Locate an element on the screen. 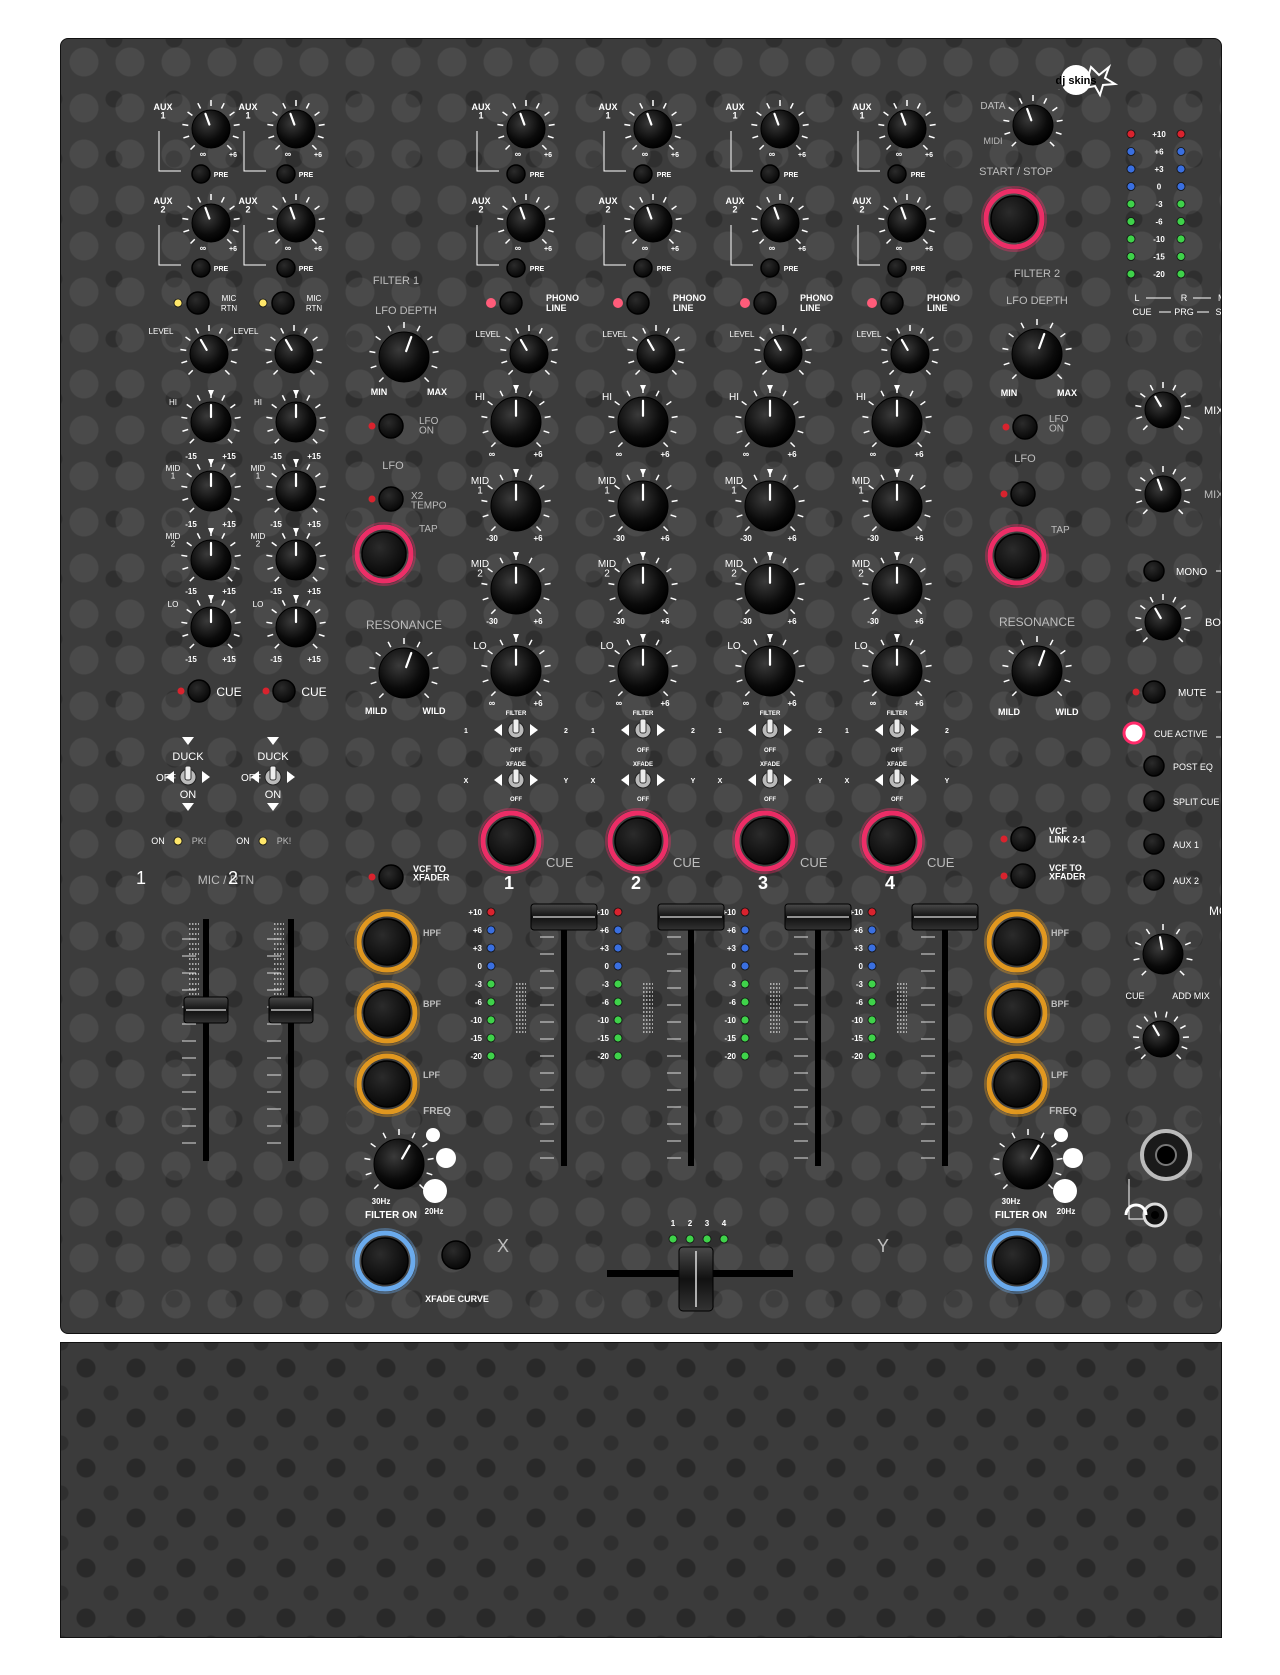  phono-line-button-ch2 is located at coordinates (638, 303).